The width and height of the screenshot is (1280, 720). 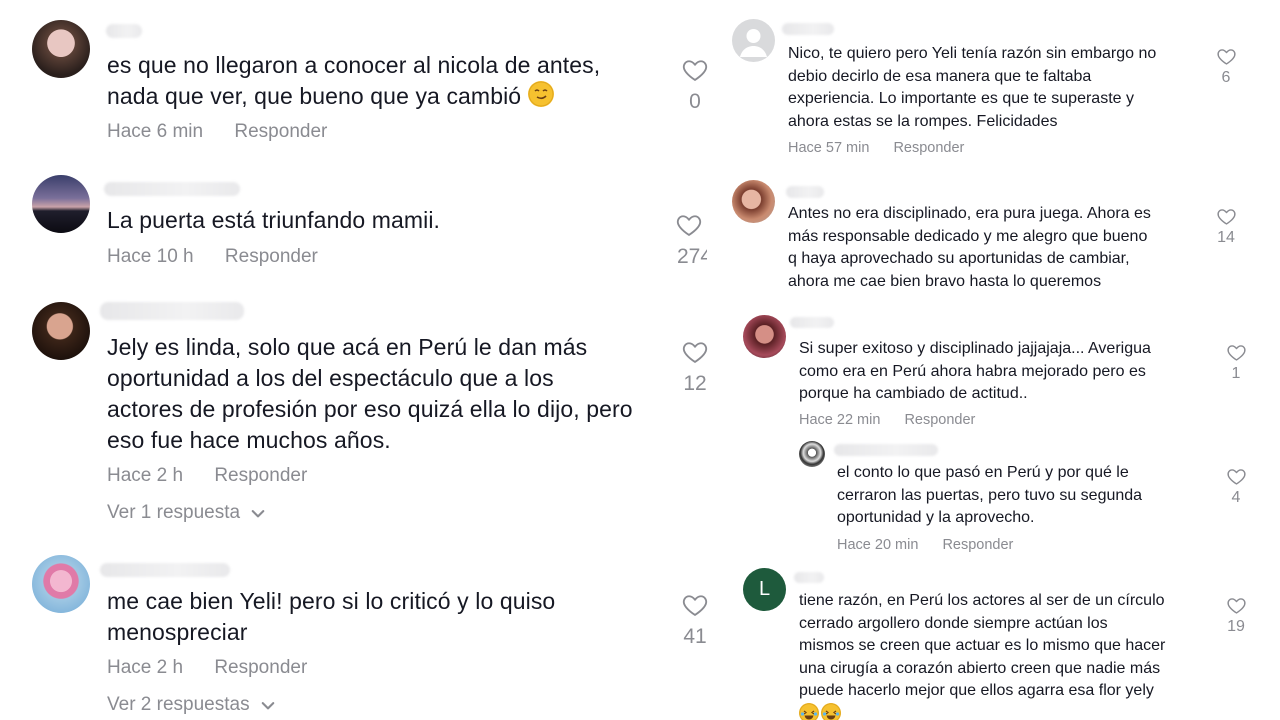 I want to click on like-button: 12, so click(x=693, y=367).